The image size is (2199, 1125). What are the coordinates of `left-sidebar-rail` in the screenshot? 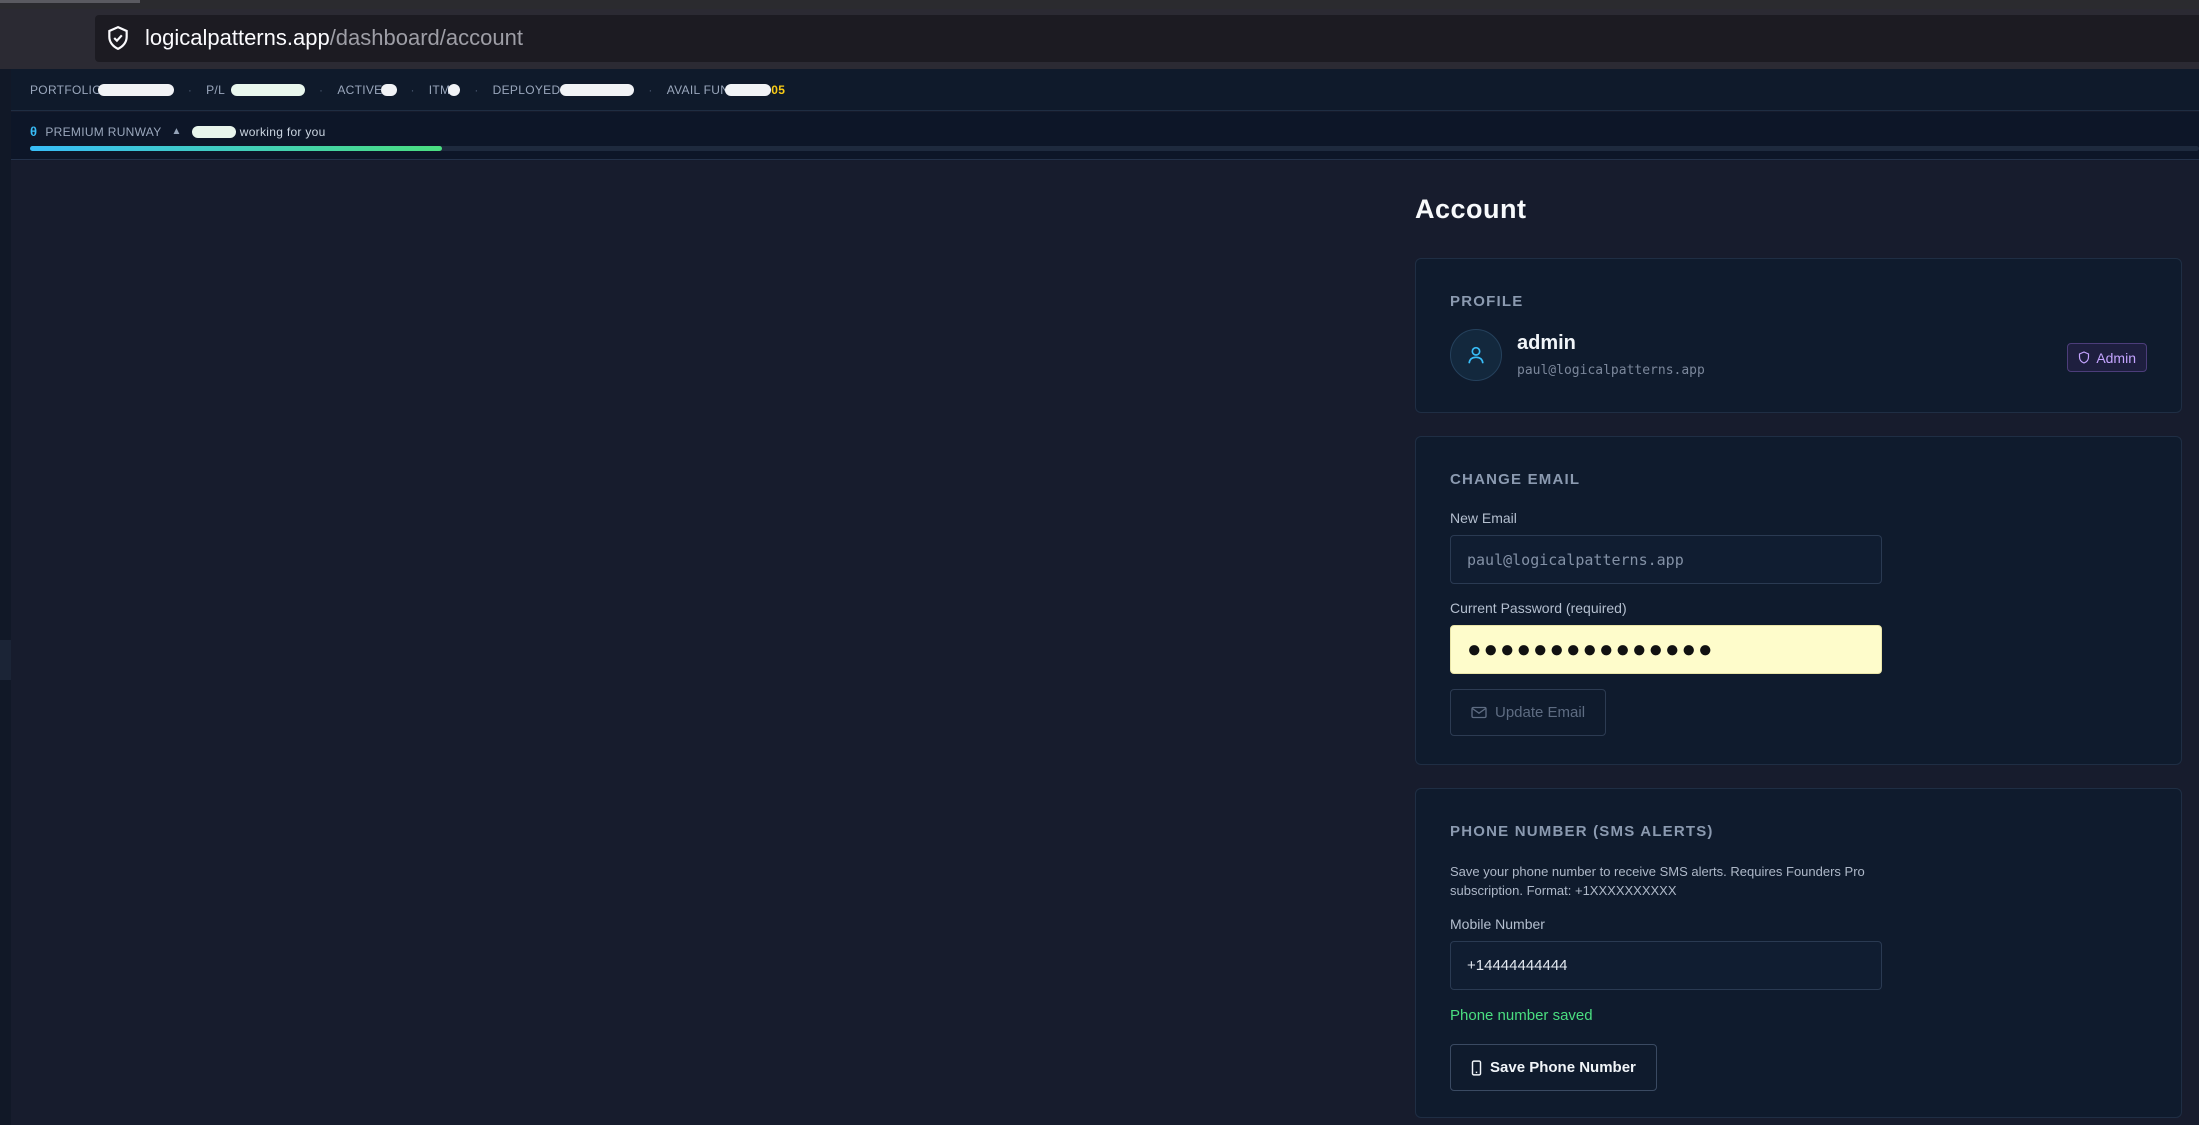 It's located at (5, 597).